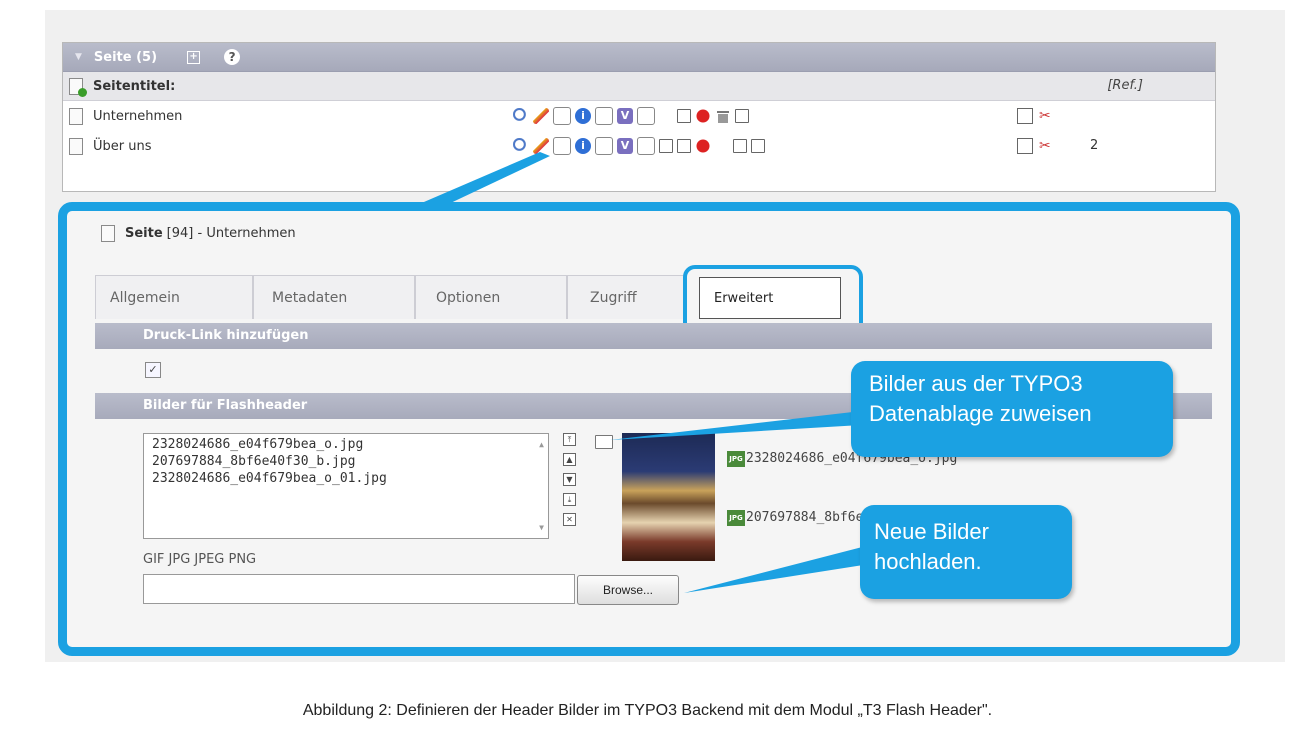 The image size is (1295, 731). What do you see at coordinates (541, 527) in the screenshot?
I see `scroll-down-icon: ▼` at bounding box center [541, 527].